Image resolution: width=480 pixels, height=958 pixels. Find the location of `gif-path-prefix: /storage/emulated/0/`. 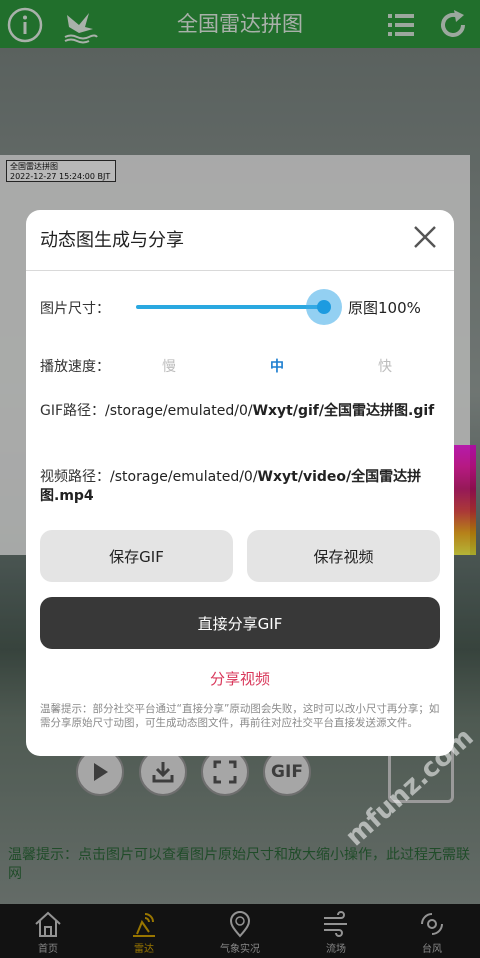

gif-path-prefix: /storage/emulated/0/ is located at coordinates (179, 411).